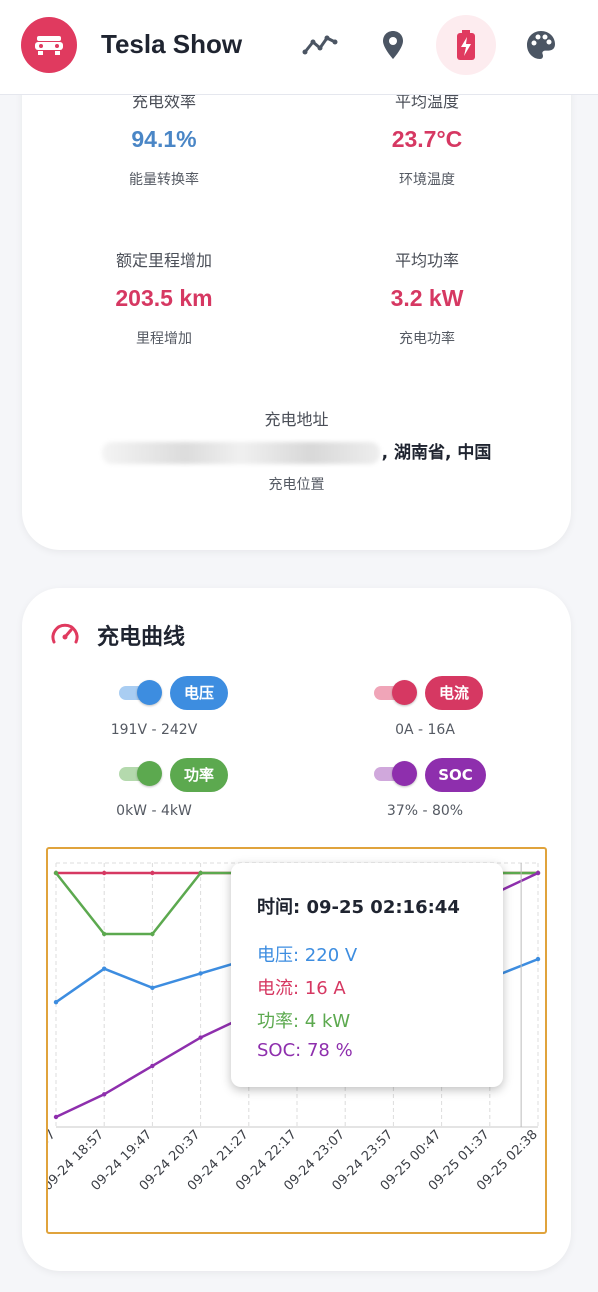 The width and height of the screenshot is (598, 1292). What do you see at coordinates (163, 260) in the screenshot?
I see `range-added-label: 额定里程增加` at bounding box center [163, 260].